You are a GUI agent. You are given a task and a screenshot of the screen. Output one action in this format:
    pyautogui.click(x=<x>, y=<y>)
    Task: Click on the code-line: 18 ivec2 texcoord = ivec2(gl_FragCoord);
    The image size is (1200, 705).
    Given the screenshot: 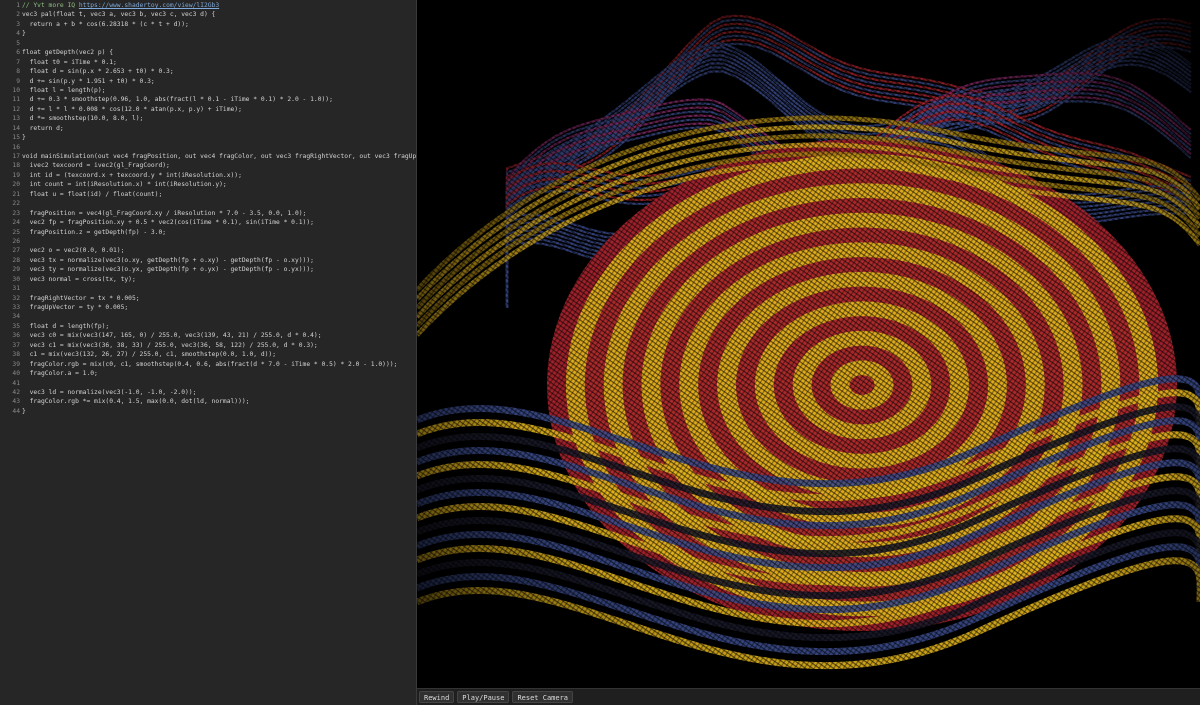 What is the action you would take?
    pyautogui.click(x=208, y=165)
    